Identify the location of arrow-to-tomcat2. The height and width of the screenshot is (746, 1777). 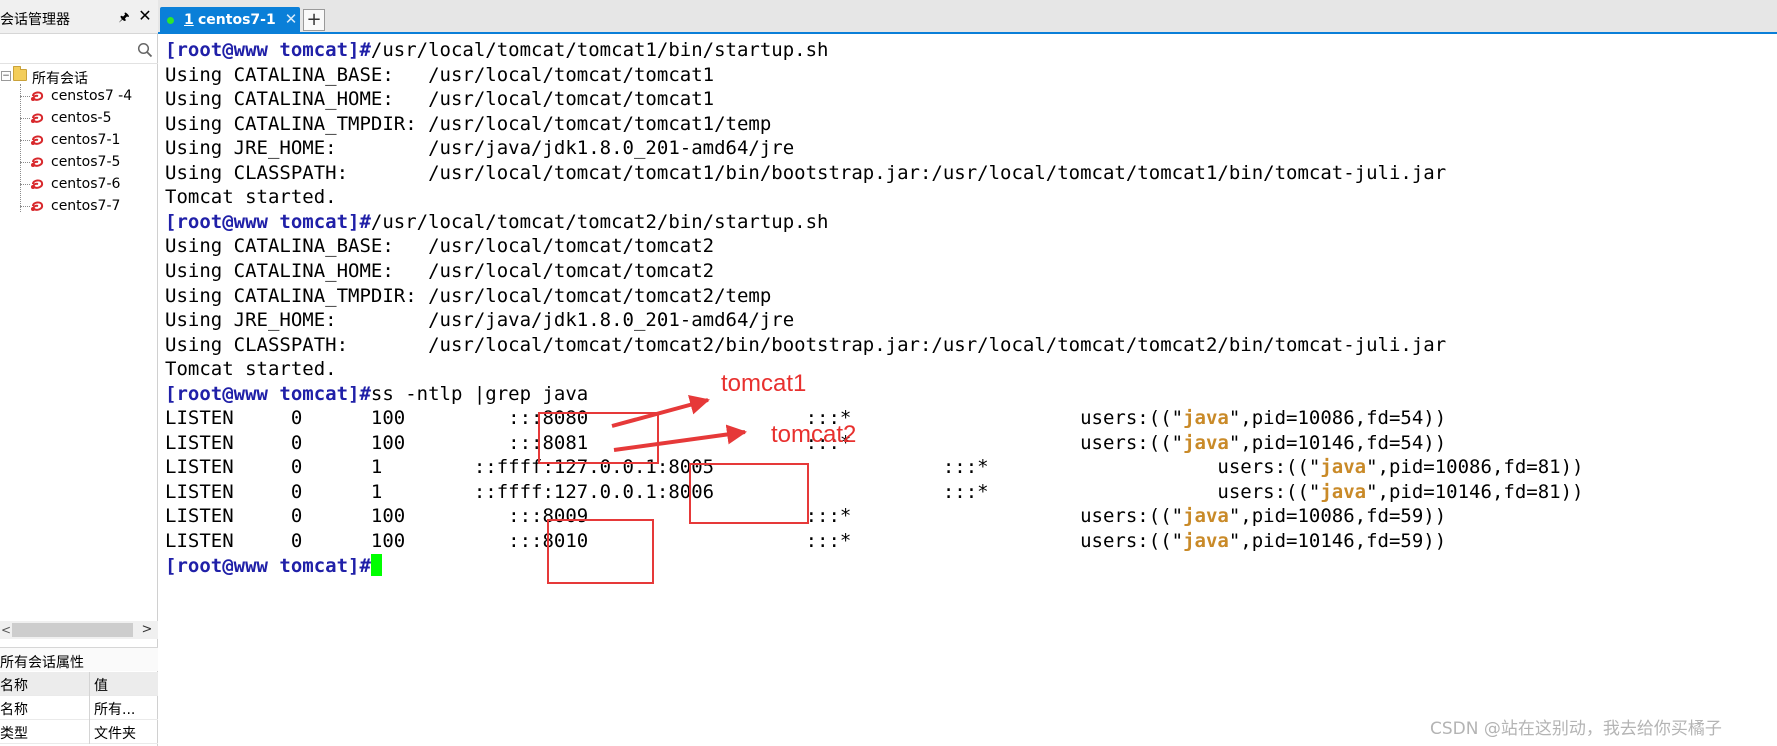
(680, 438).